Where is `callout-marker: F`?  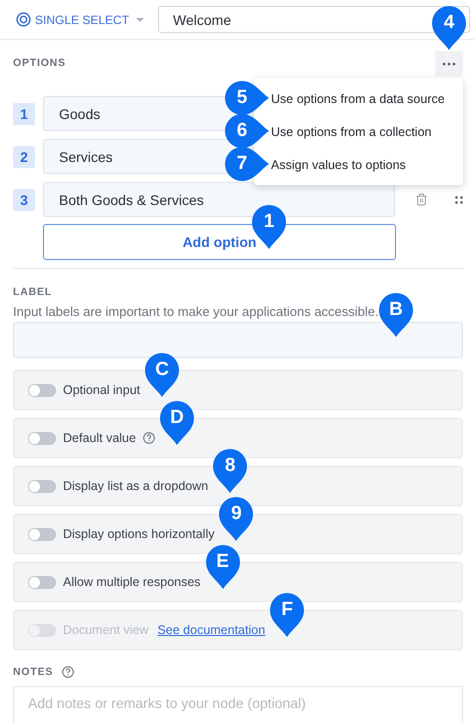 callout-marker: F is located at coordinates (287, 615).